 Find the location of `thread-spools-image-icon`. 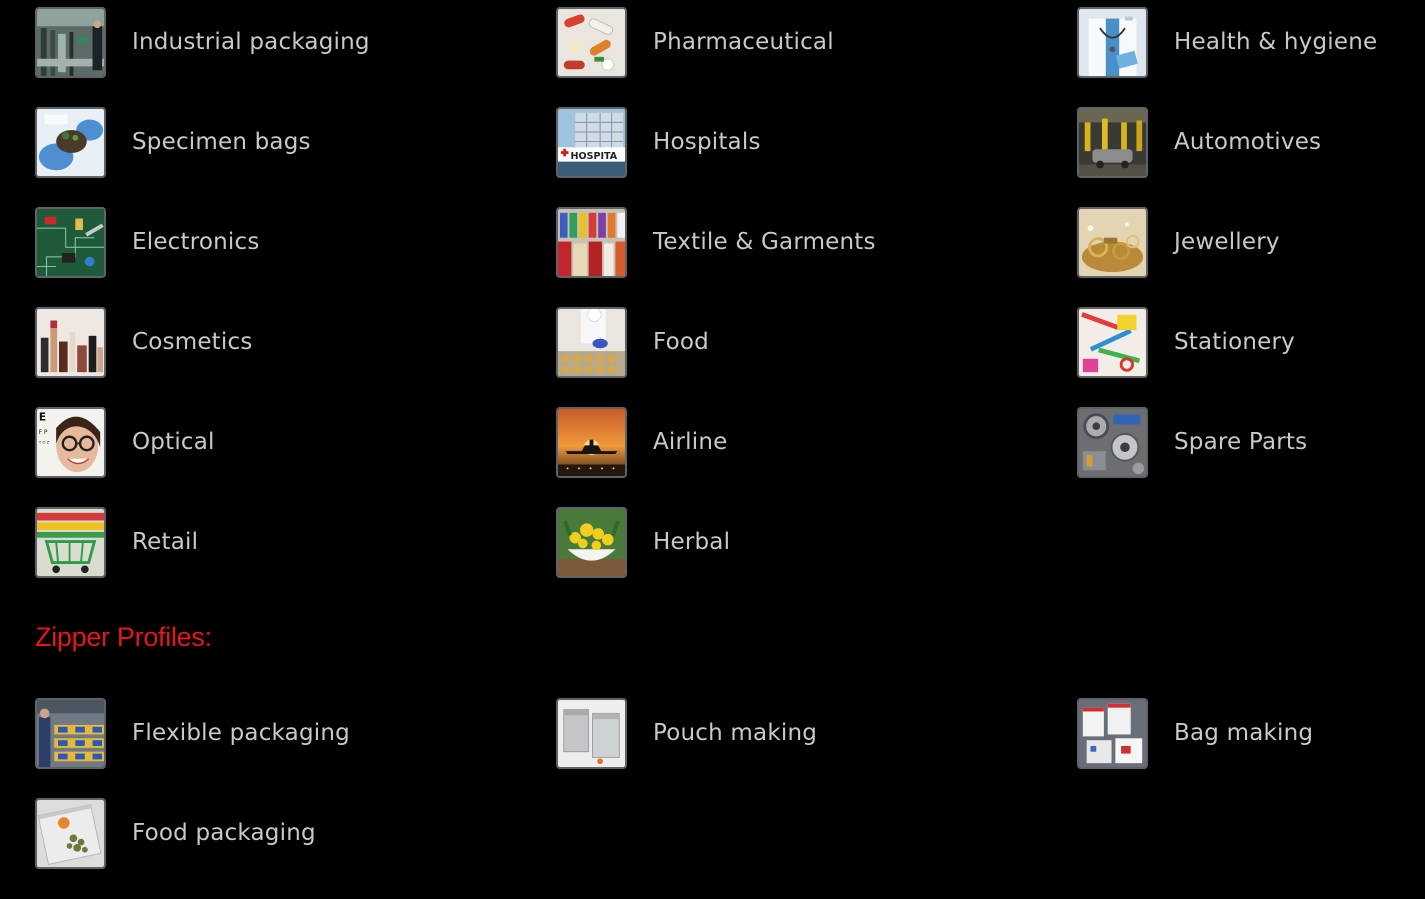

thread-spools-image-icon is located at coordinates (591, 242).